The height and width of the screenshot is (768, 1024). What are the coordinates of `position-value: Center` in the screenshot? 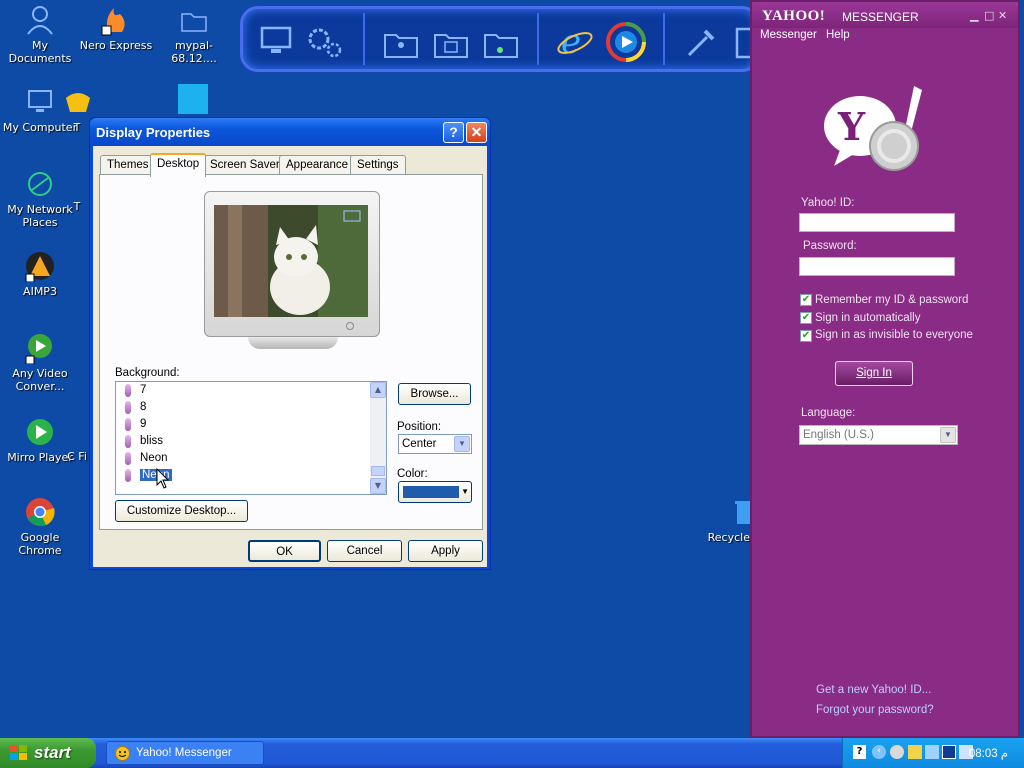 It's located at (419, 444).